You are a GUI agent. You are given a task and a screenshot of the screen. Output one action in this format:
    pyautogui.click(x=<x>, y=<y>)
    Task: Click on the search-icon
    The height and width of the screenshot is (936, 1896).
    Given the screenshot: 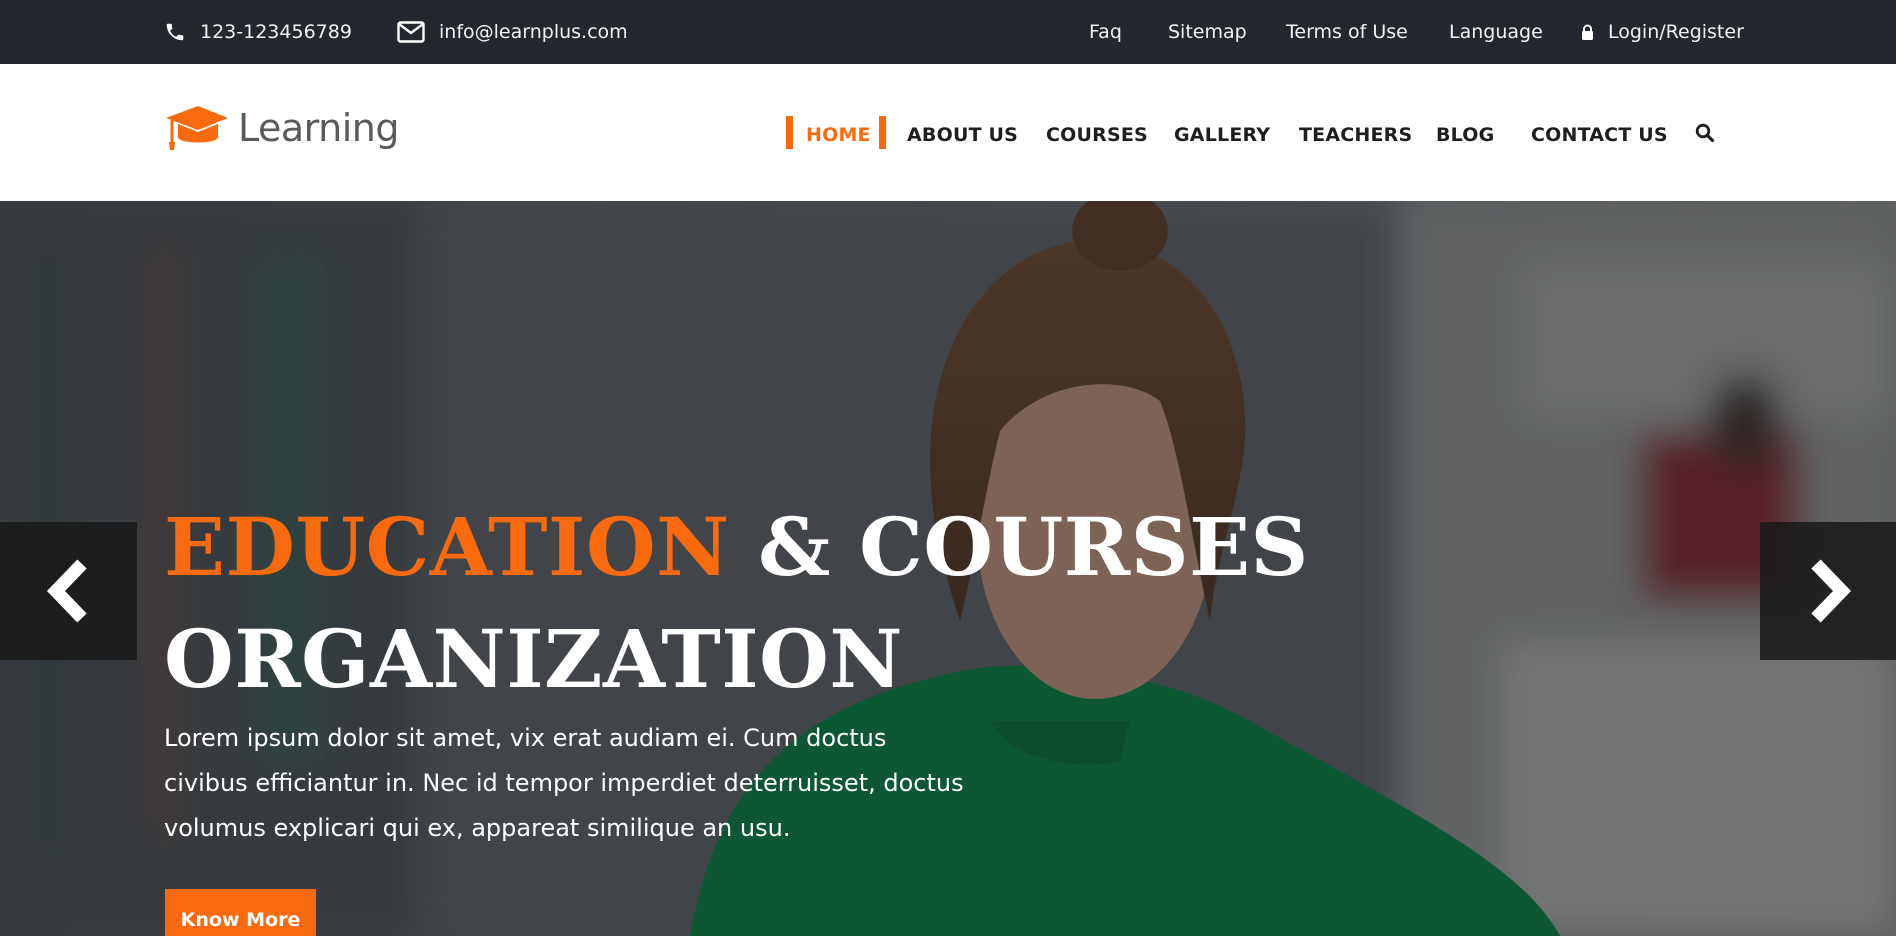 What is the action you would take?
    pyautogui.click(x=1705, y=133)
    